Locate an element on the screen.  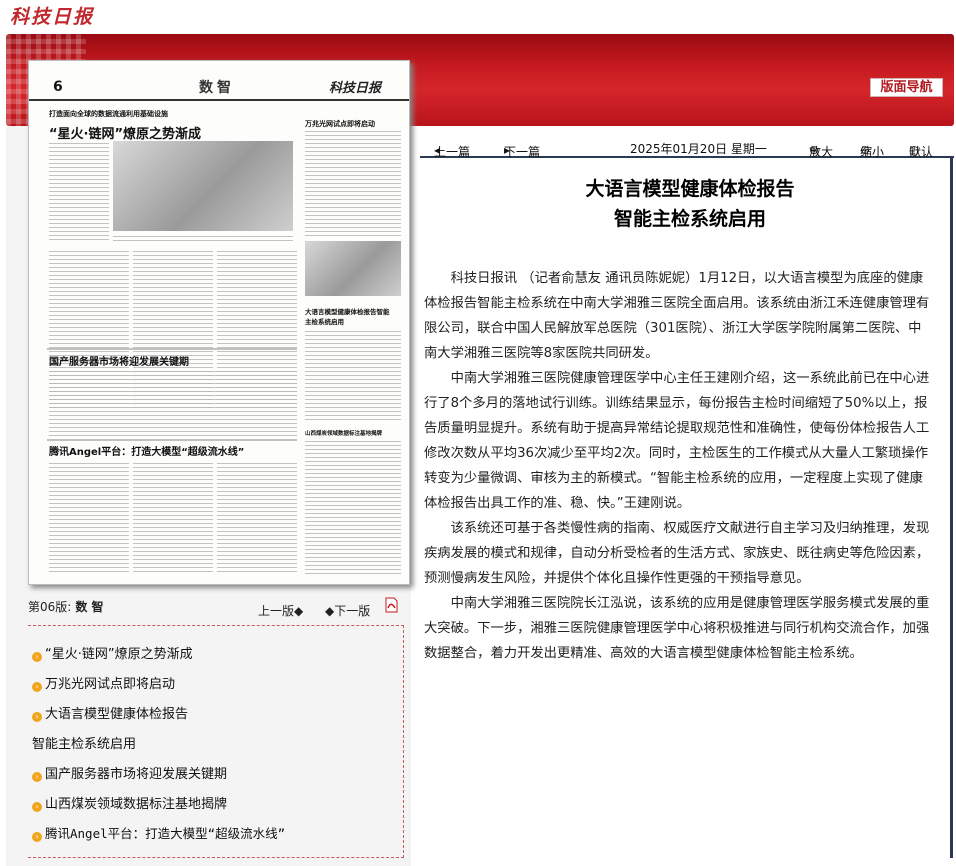
page-label: 第06版: is located at coordinates (50, 607).